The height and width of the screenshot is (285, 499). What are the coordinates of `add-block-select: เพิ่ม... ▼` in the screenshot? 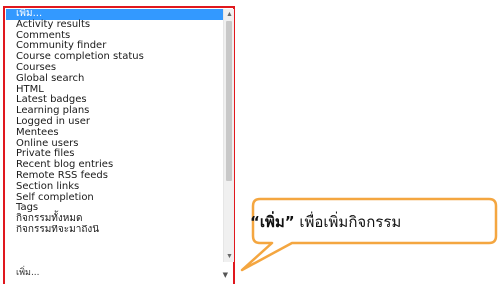 It's located at (119, 275).